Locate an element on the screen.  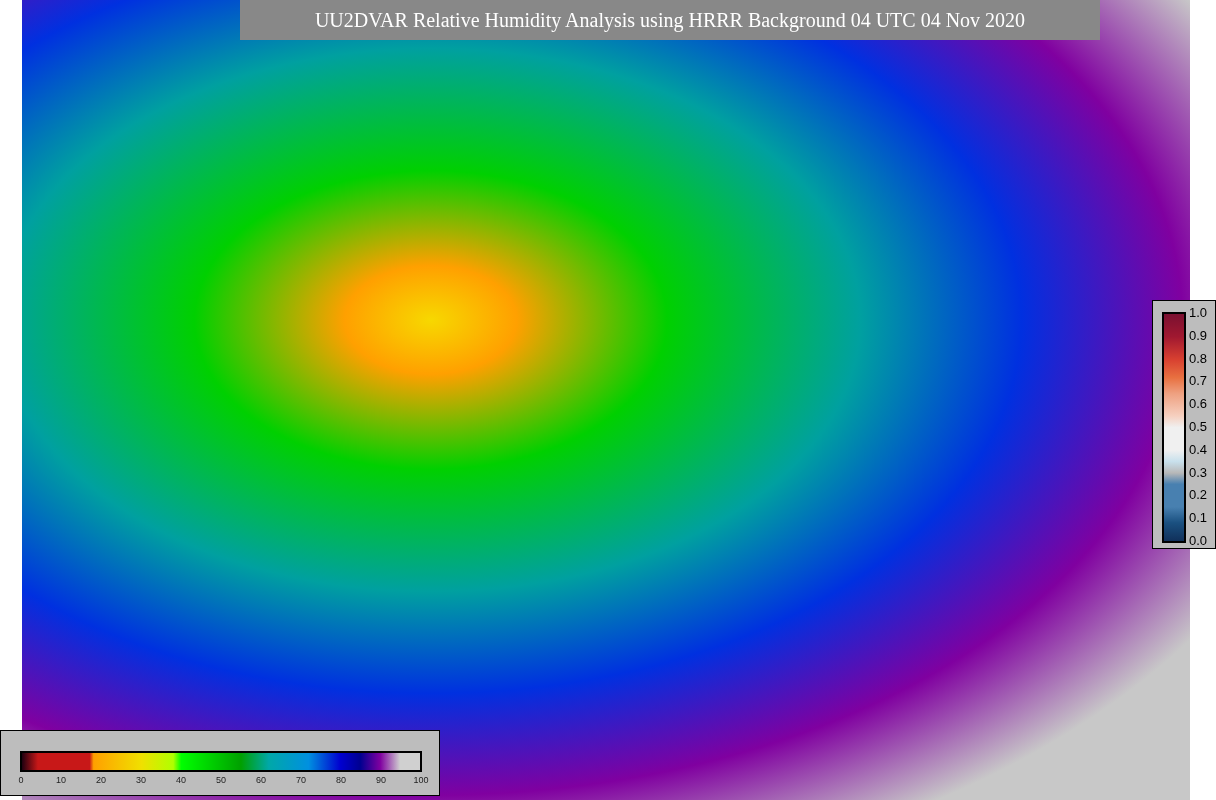
colorbar-tick-label: 0.8 is located at coordinates (1198, 358).